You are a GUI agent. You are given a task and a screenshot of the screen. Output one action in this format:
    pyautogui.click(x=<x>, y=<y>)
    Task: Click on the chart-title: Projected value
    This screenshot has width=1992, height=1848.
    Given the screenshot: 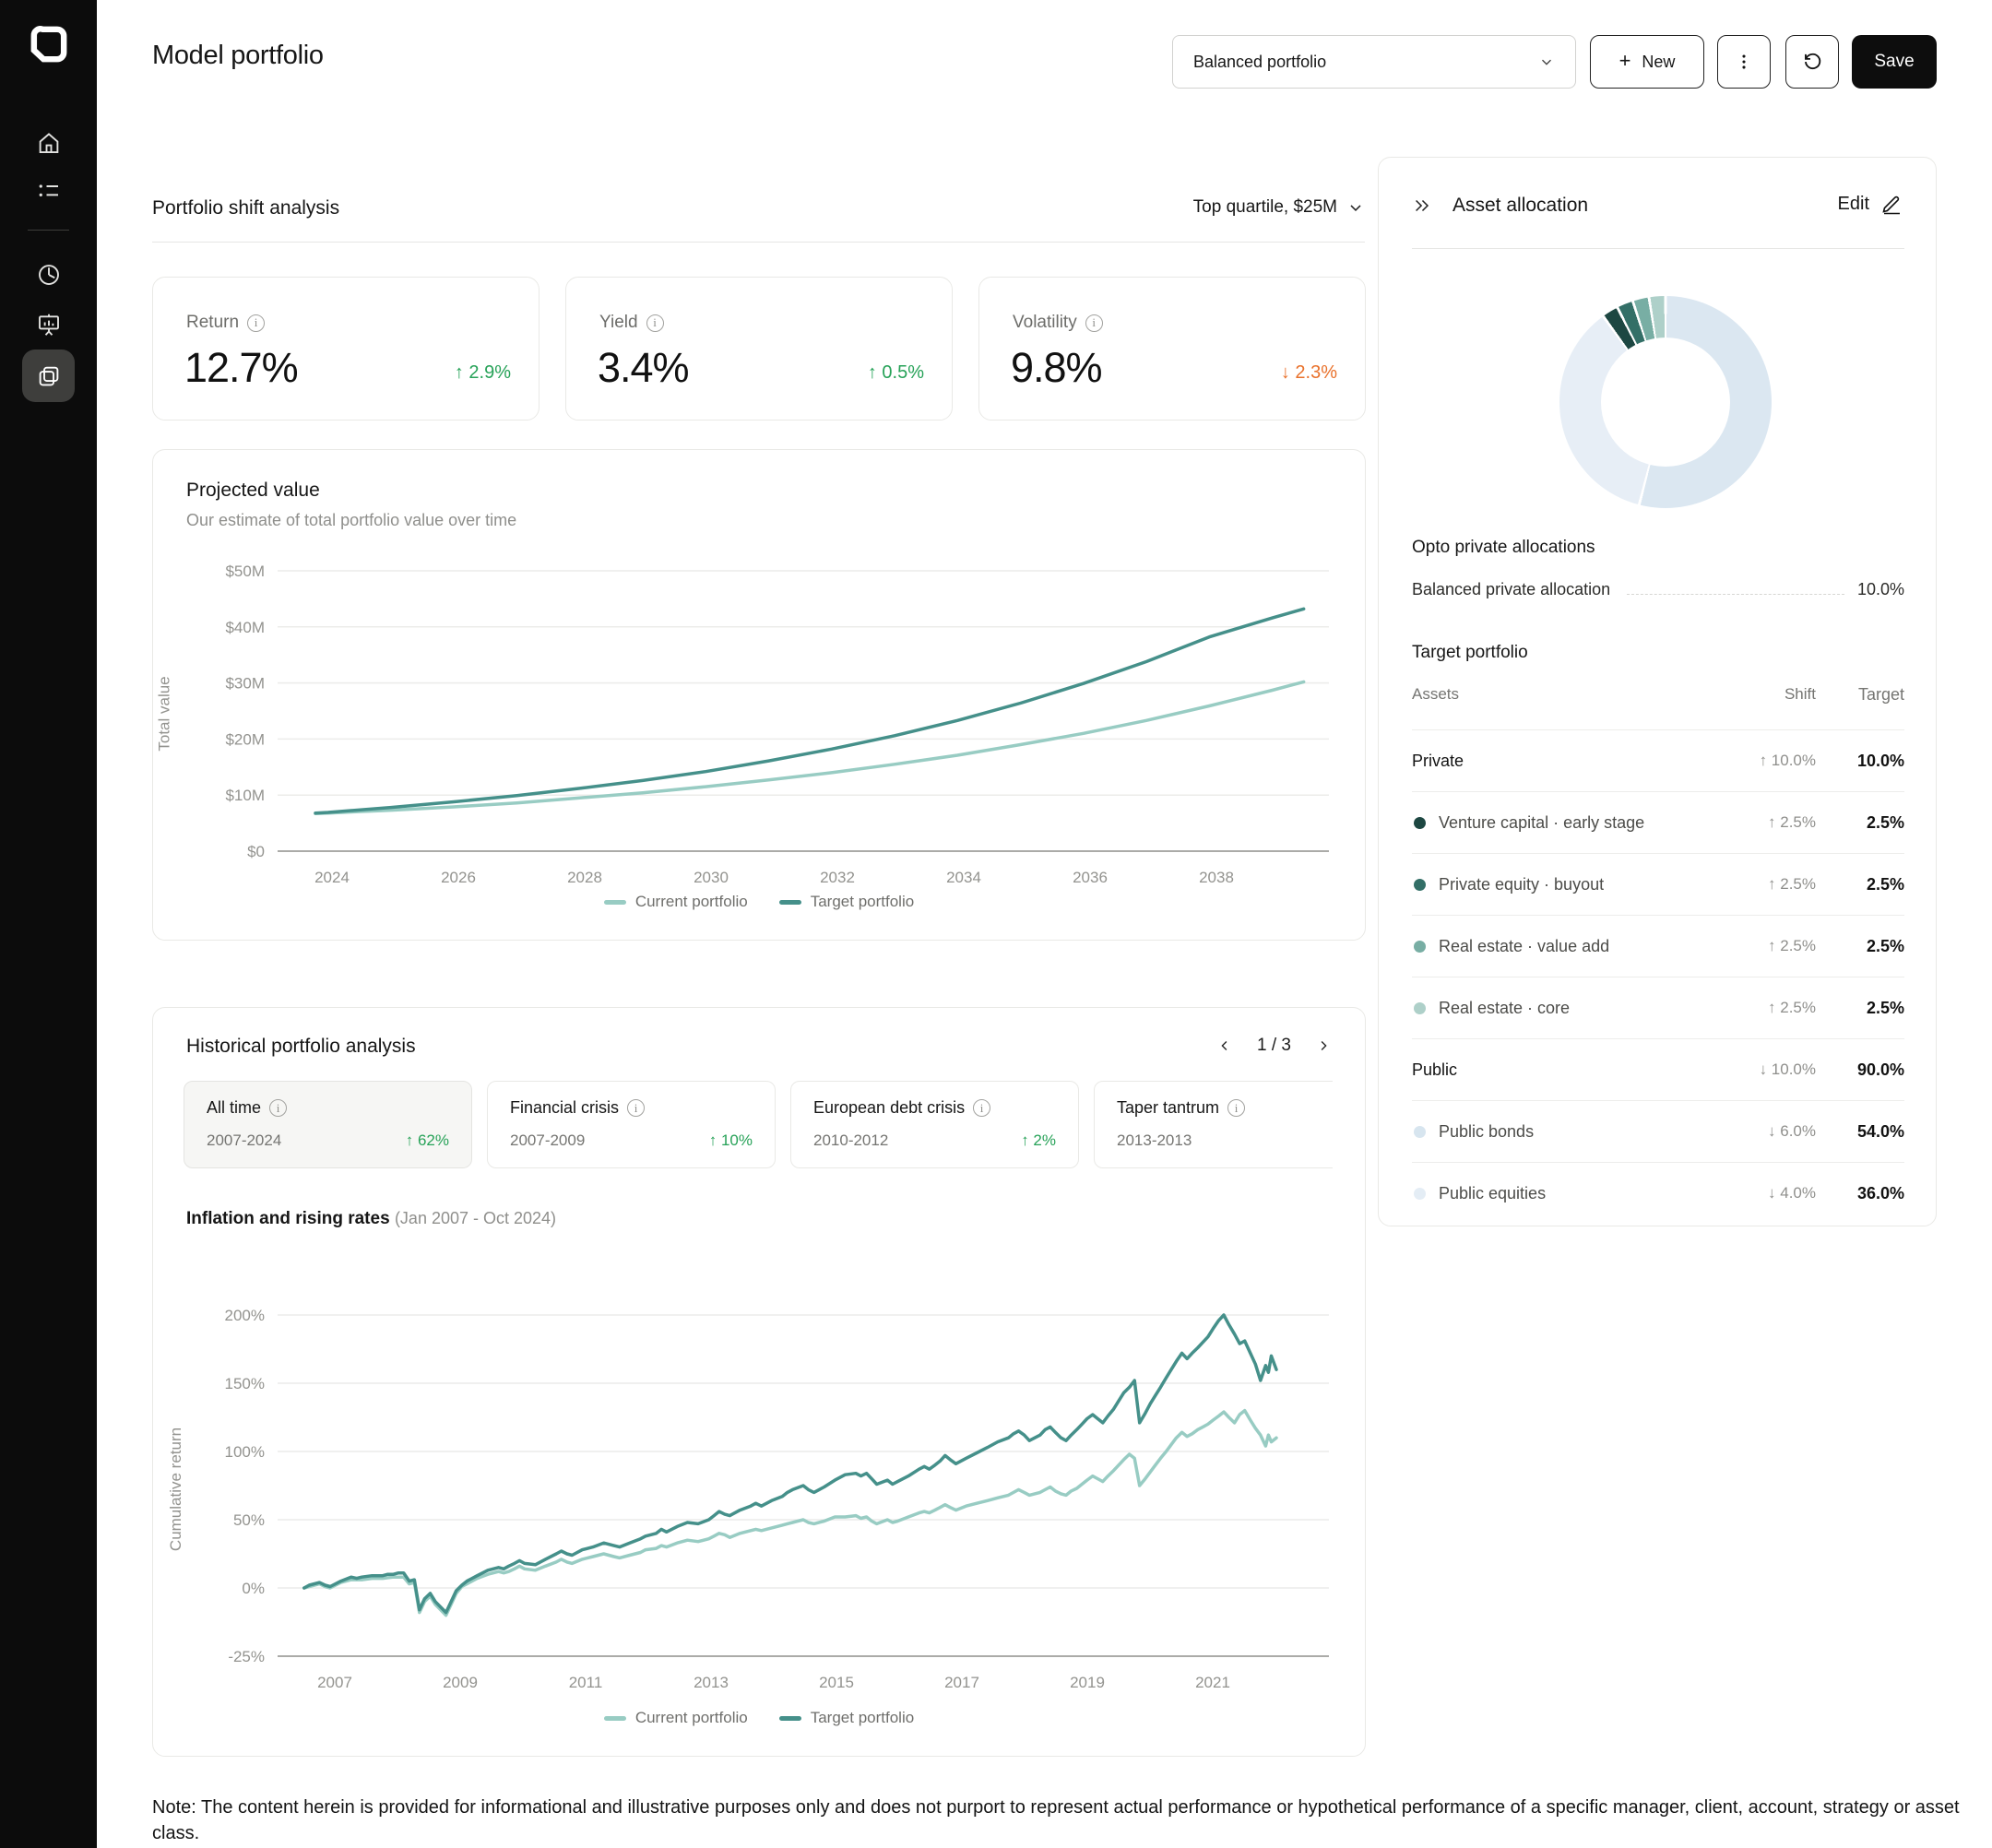 What is the action you would take?
    pyautogui.click(x=253, y=491)
    